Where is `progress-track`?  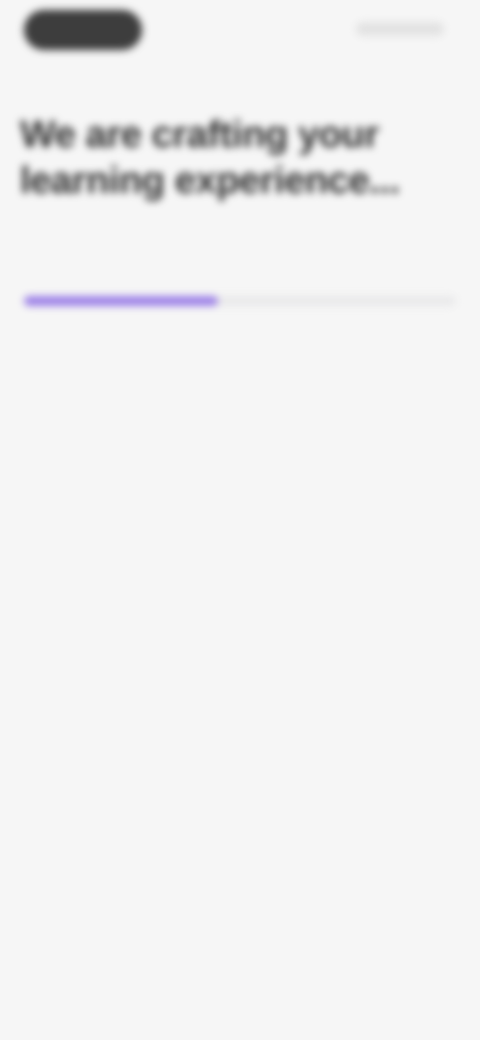 progress-track is located at coordinates (240, 301).